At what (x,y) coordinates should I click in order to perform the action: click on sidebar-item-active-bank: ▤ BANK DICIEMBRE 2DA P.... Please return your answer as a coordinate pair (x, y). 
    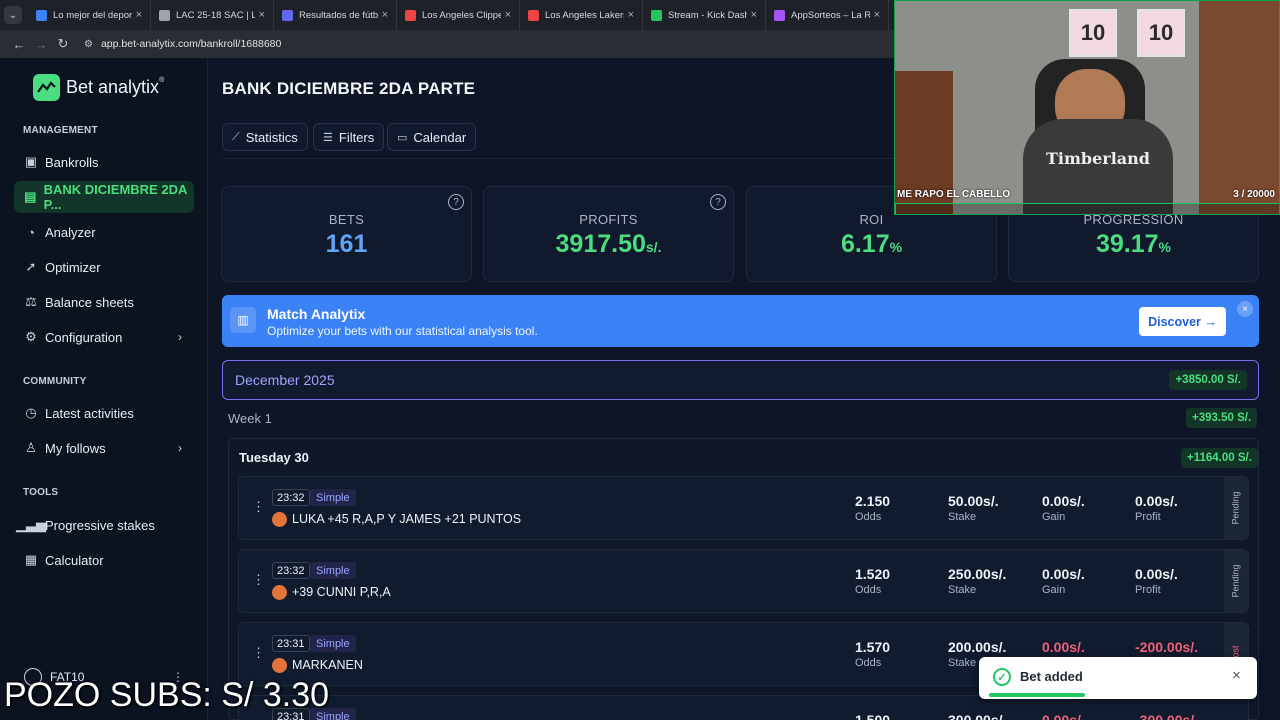
    Looking at the image, I should click on (104, 197).